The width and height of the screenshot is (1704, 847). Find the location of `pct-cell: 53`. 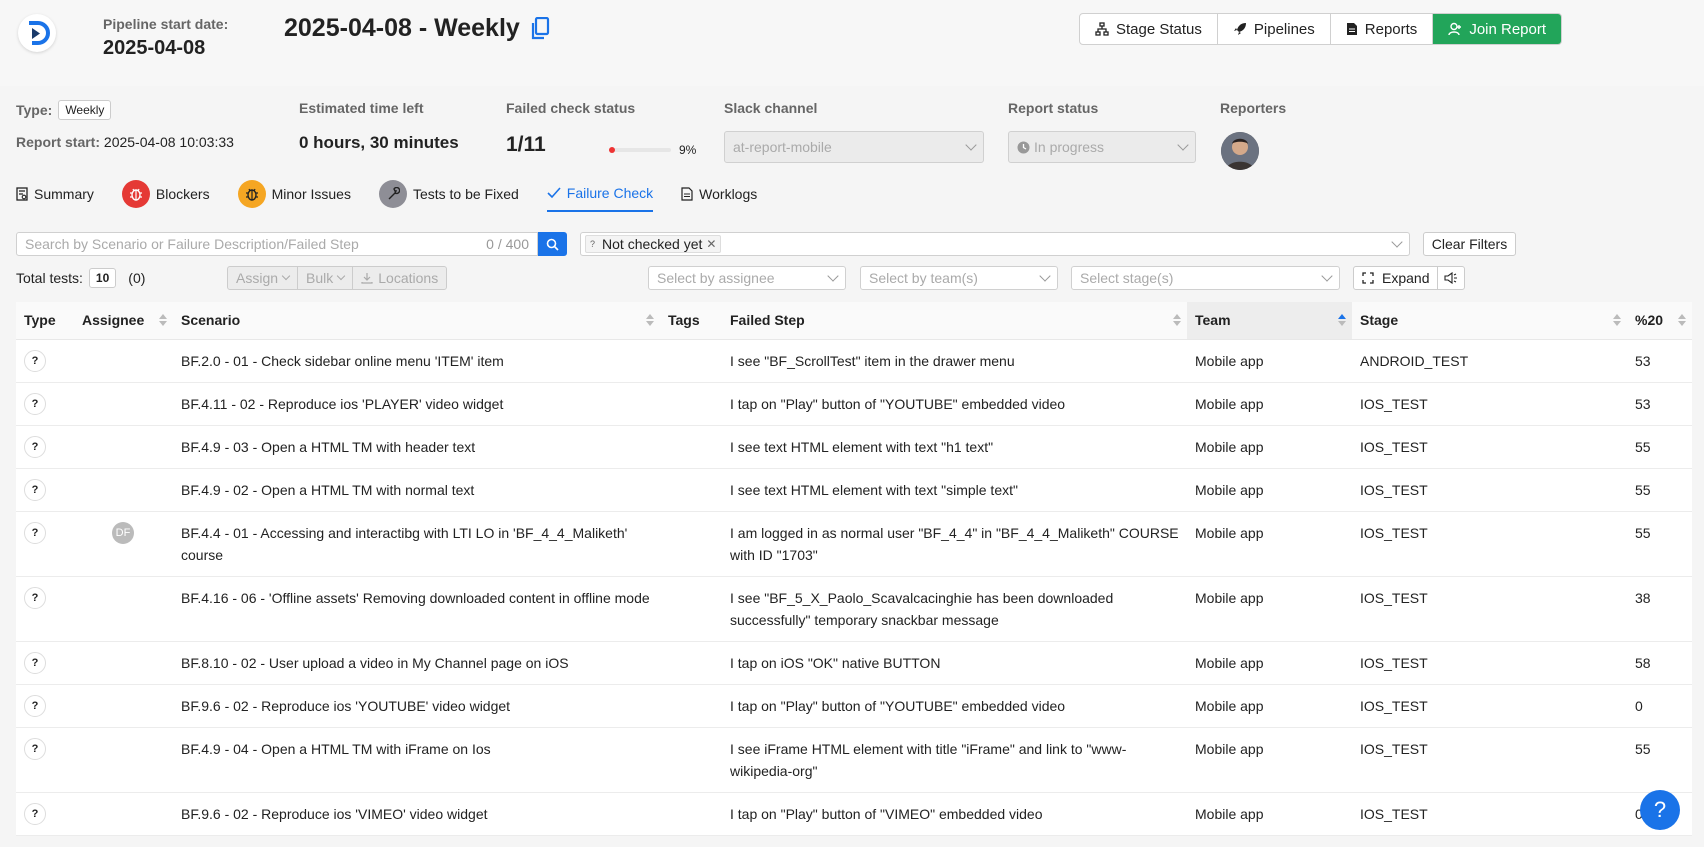

pct-cell: 53 is located at coordinates (1659, 404).